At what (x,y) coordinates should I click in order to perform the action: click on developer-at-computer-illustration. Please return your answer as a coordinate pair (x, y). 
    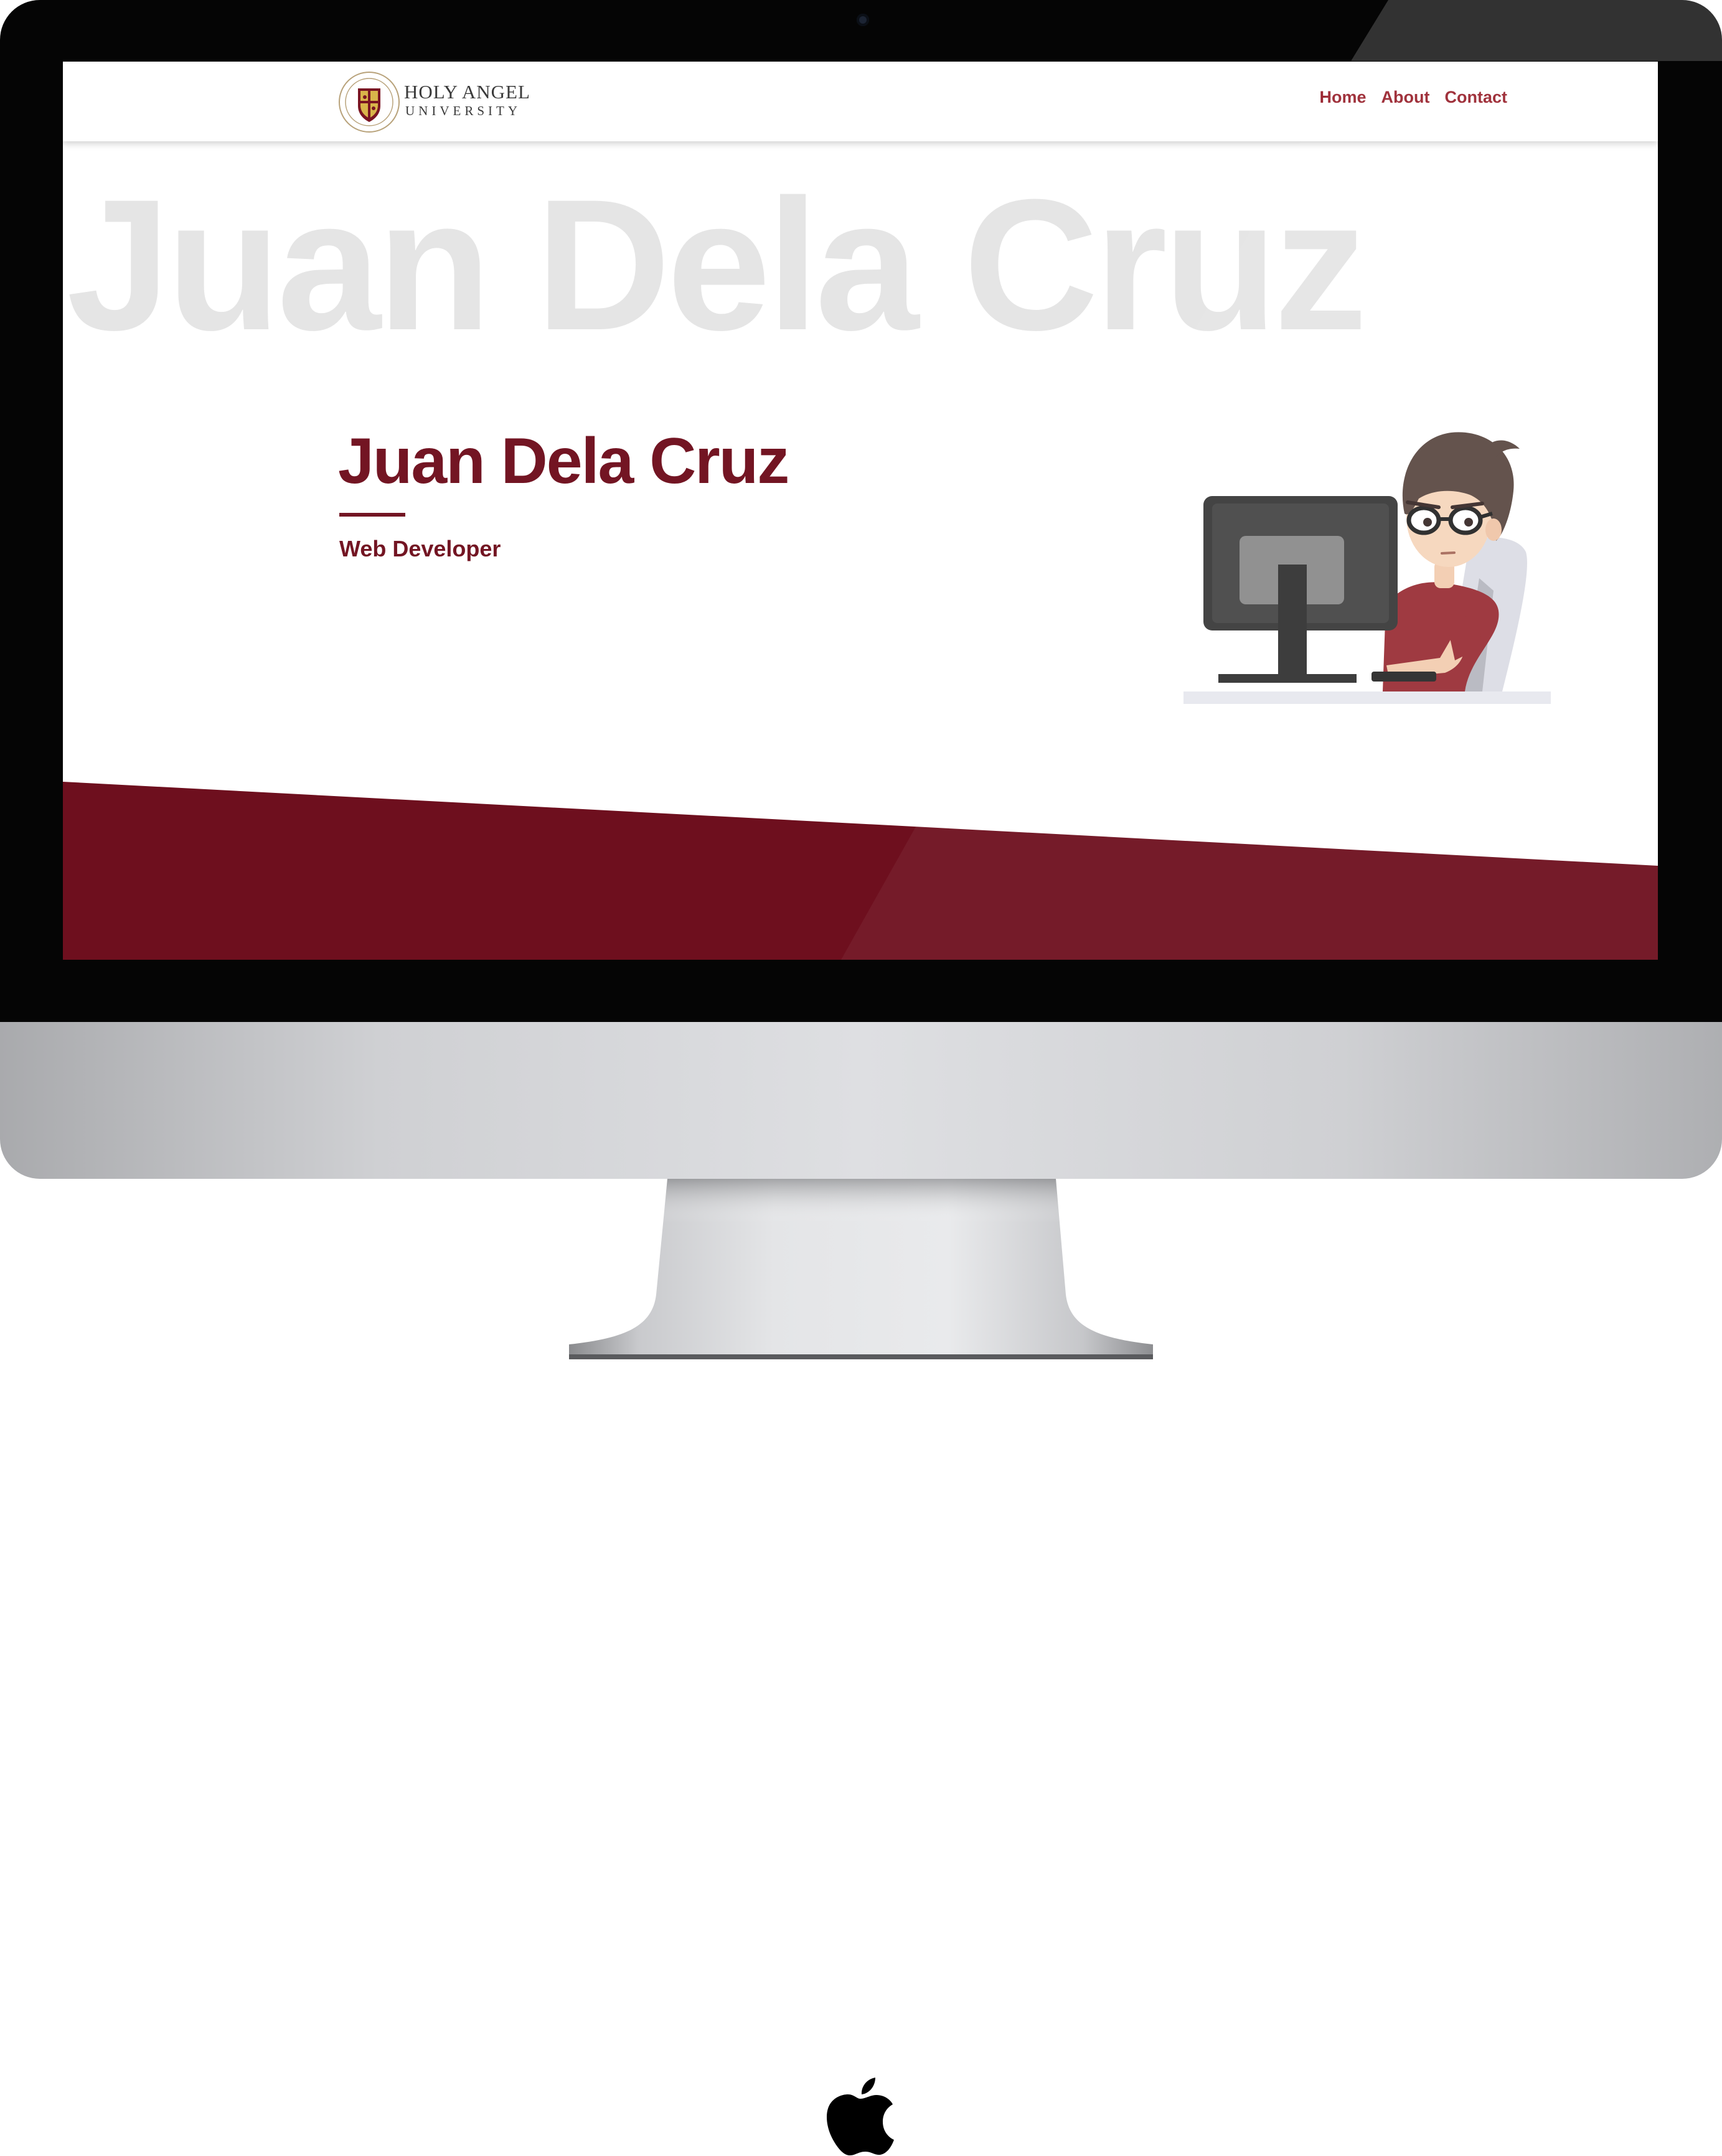
    Looking at the image, I should click on (1367, 568).